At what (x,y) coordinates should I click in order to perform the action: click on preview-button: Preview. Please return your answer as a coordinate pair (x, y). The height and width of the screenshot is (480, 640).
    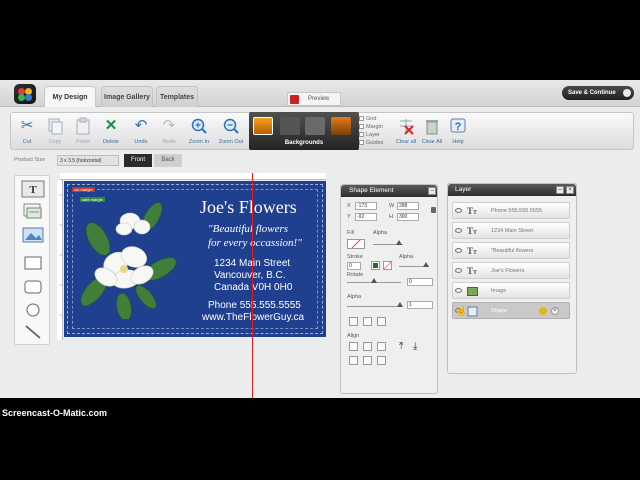
    Looking at the image, I should click on (314, 99).